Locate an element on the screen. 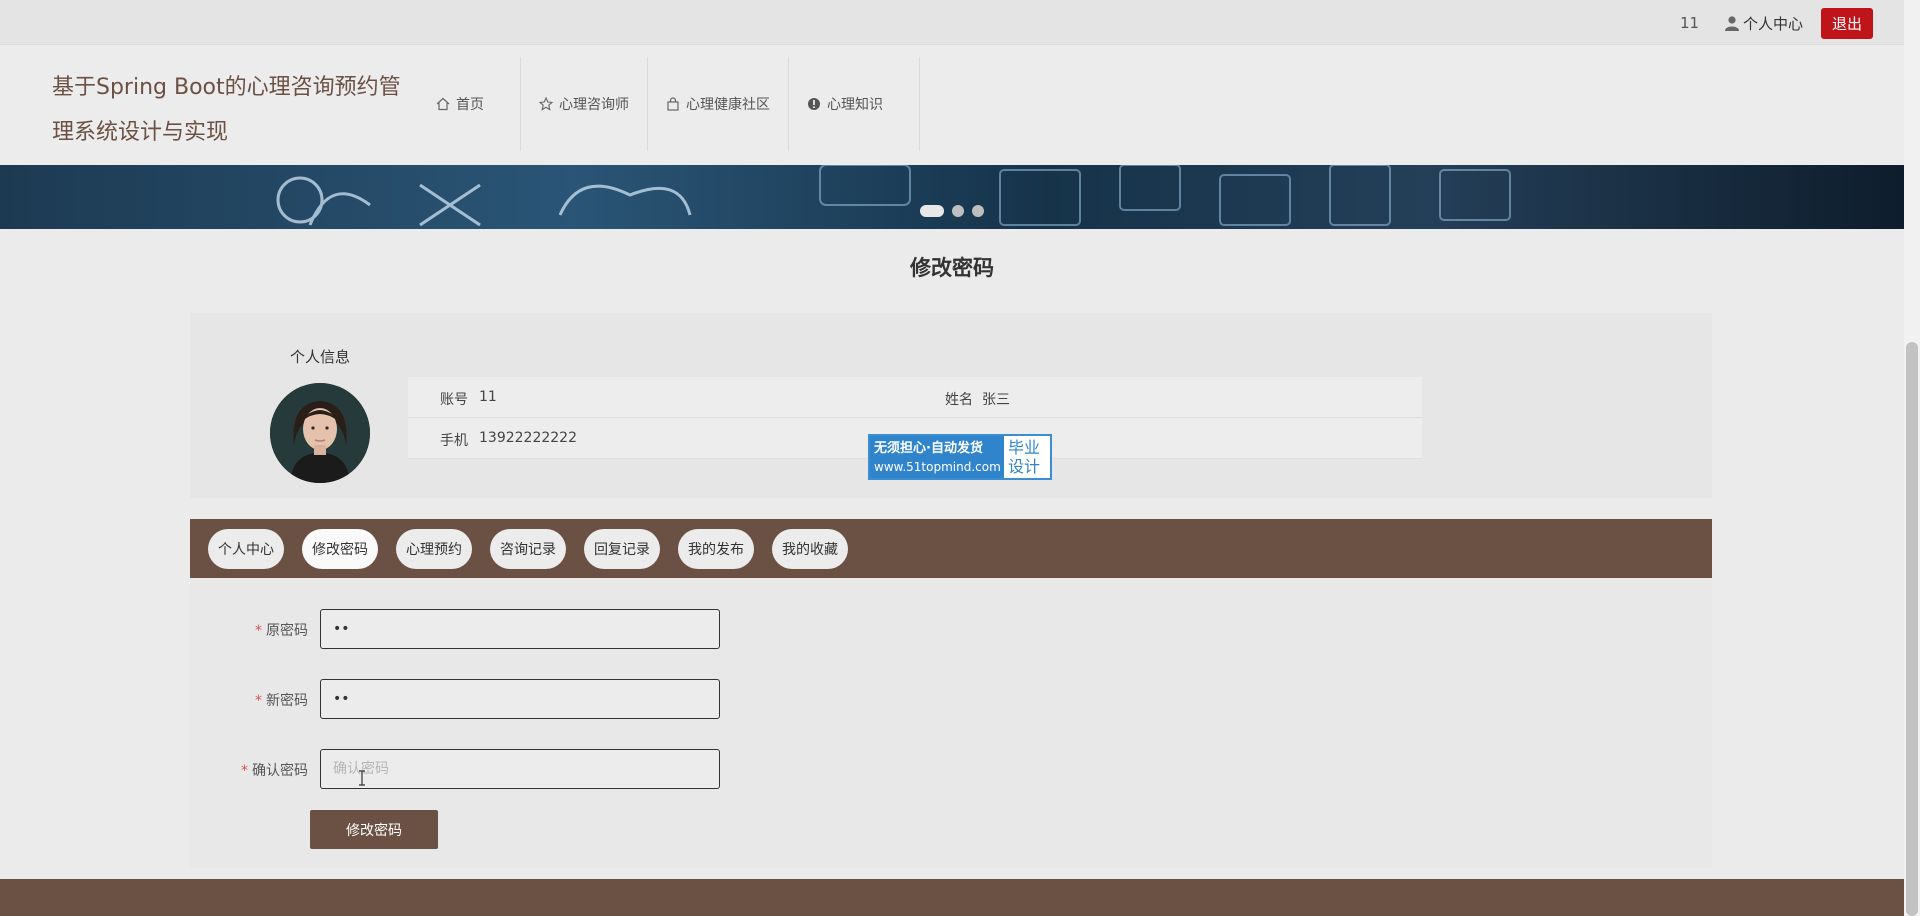 The height and width of the screenshot is (916, 1920). nav-community: 心理健康社区 is located at coordinates (718, 104).